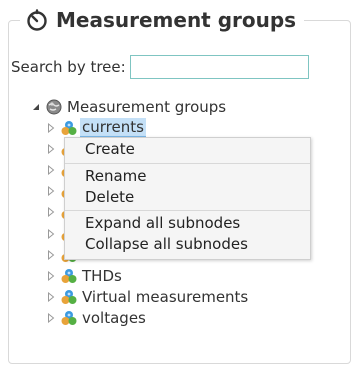  What do you see at coordinates (110, 149) in the screenshot?
I see `menu-item-create: Create` at bounding box center [110, 149].